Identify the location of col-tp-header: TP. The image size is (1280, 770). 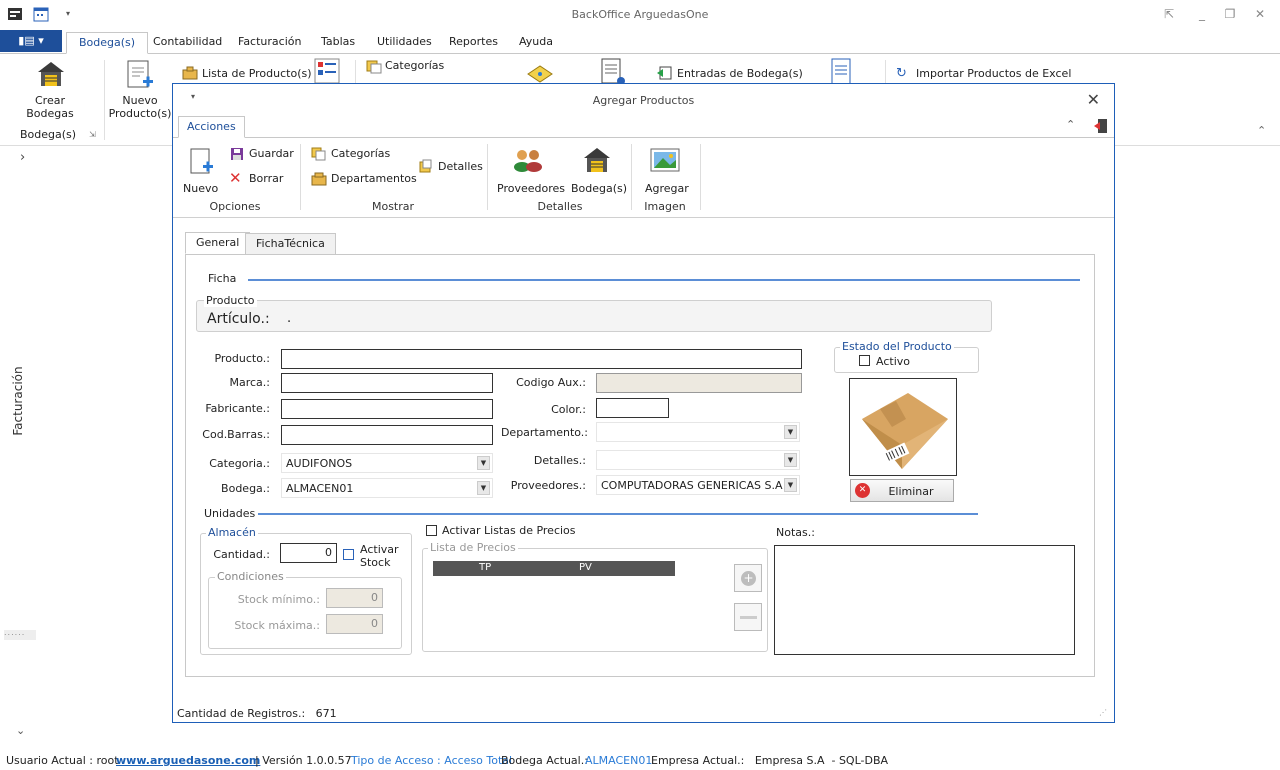
(485, 567).